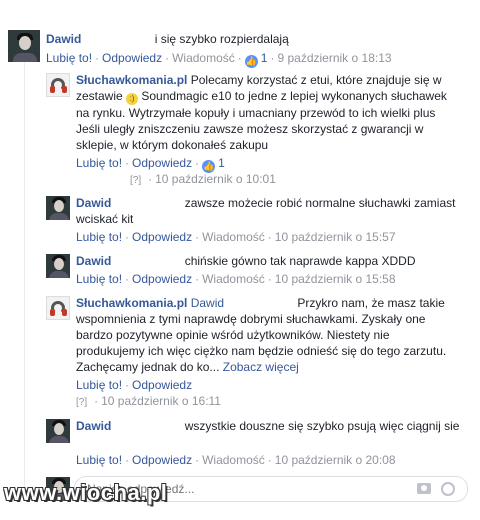 Image resolution: width=480 pixels, height=520 pixels. What do you see at coordinates (335, 279) in the screenshot?
I see `comment-timestamp: 10 październik o 15:58` at bounding box center [335, 279].